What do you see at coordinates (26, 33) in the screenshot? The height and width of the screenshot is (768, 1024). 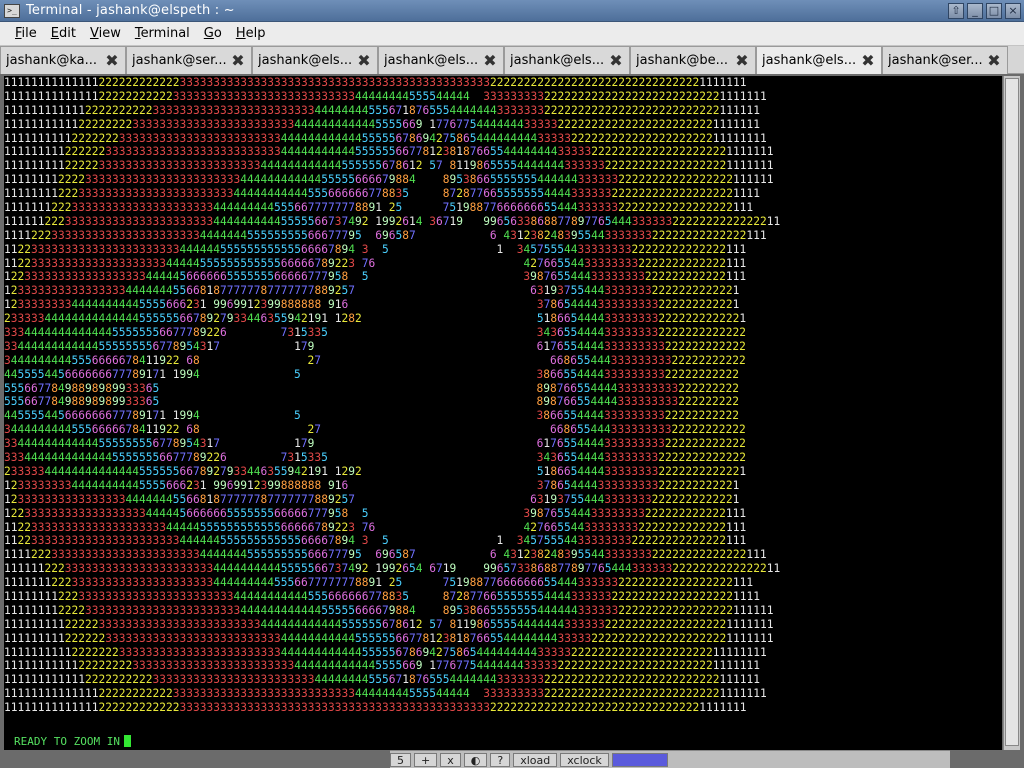 I see `menu-file: File` at bounding box center [26, 33].